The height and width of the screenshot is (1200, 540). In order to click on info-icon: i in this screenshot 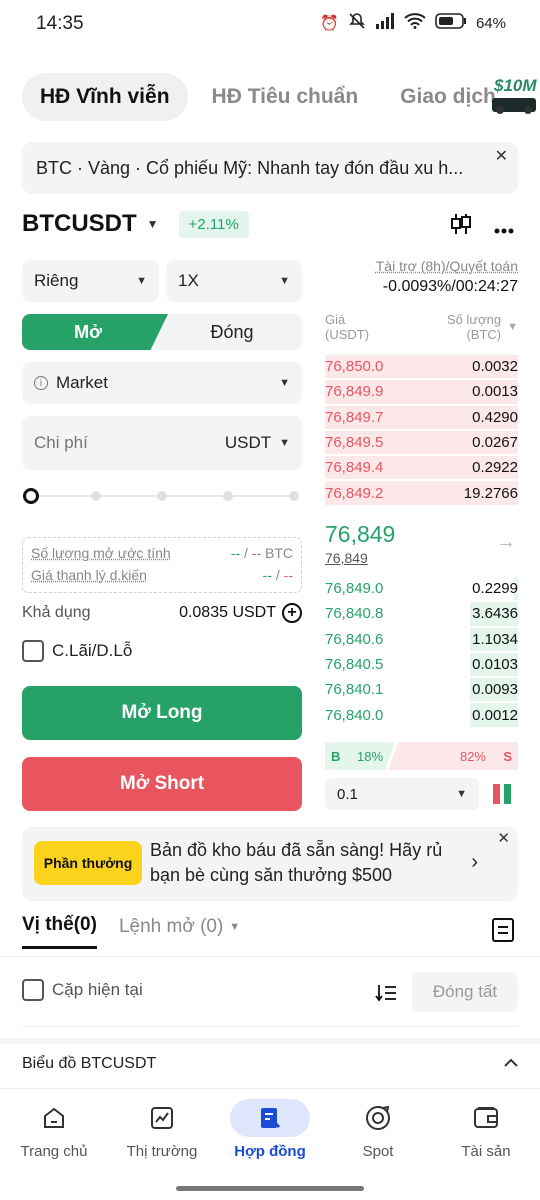, I will do `click(41, 383)`.